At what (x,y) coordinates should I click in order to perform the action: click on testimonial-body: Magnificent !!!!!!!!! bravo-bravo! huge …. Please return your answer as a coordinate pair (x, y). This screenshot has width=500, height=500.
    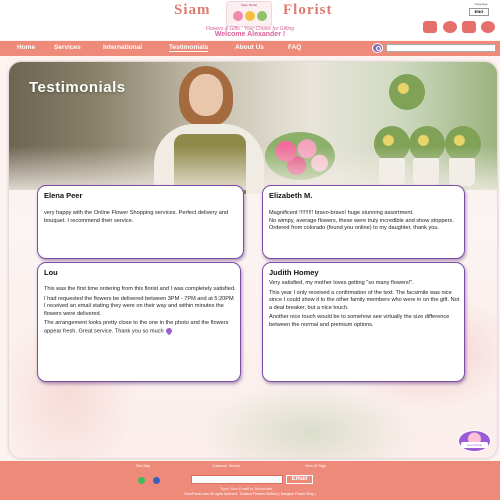
    Looking at the image, I should click on (364, 221).